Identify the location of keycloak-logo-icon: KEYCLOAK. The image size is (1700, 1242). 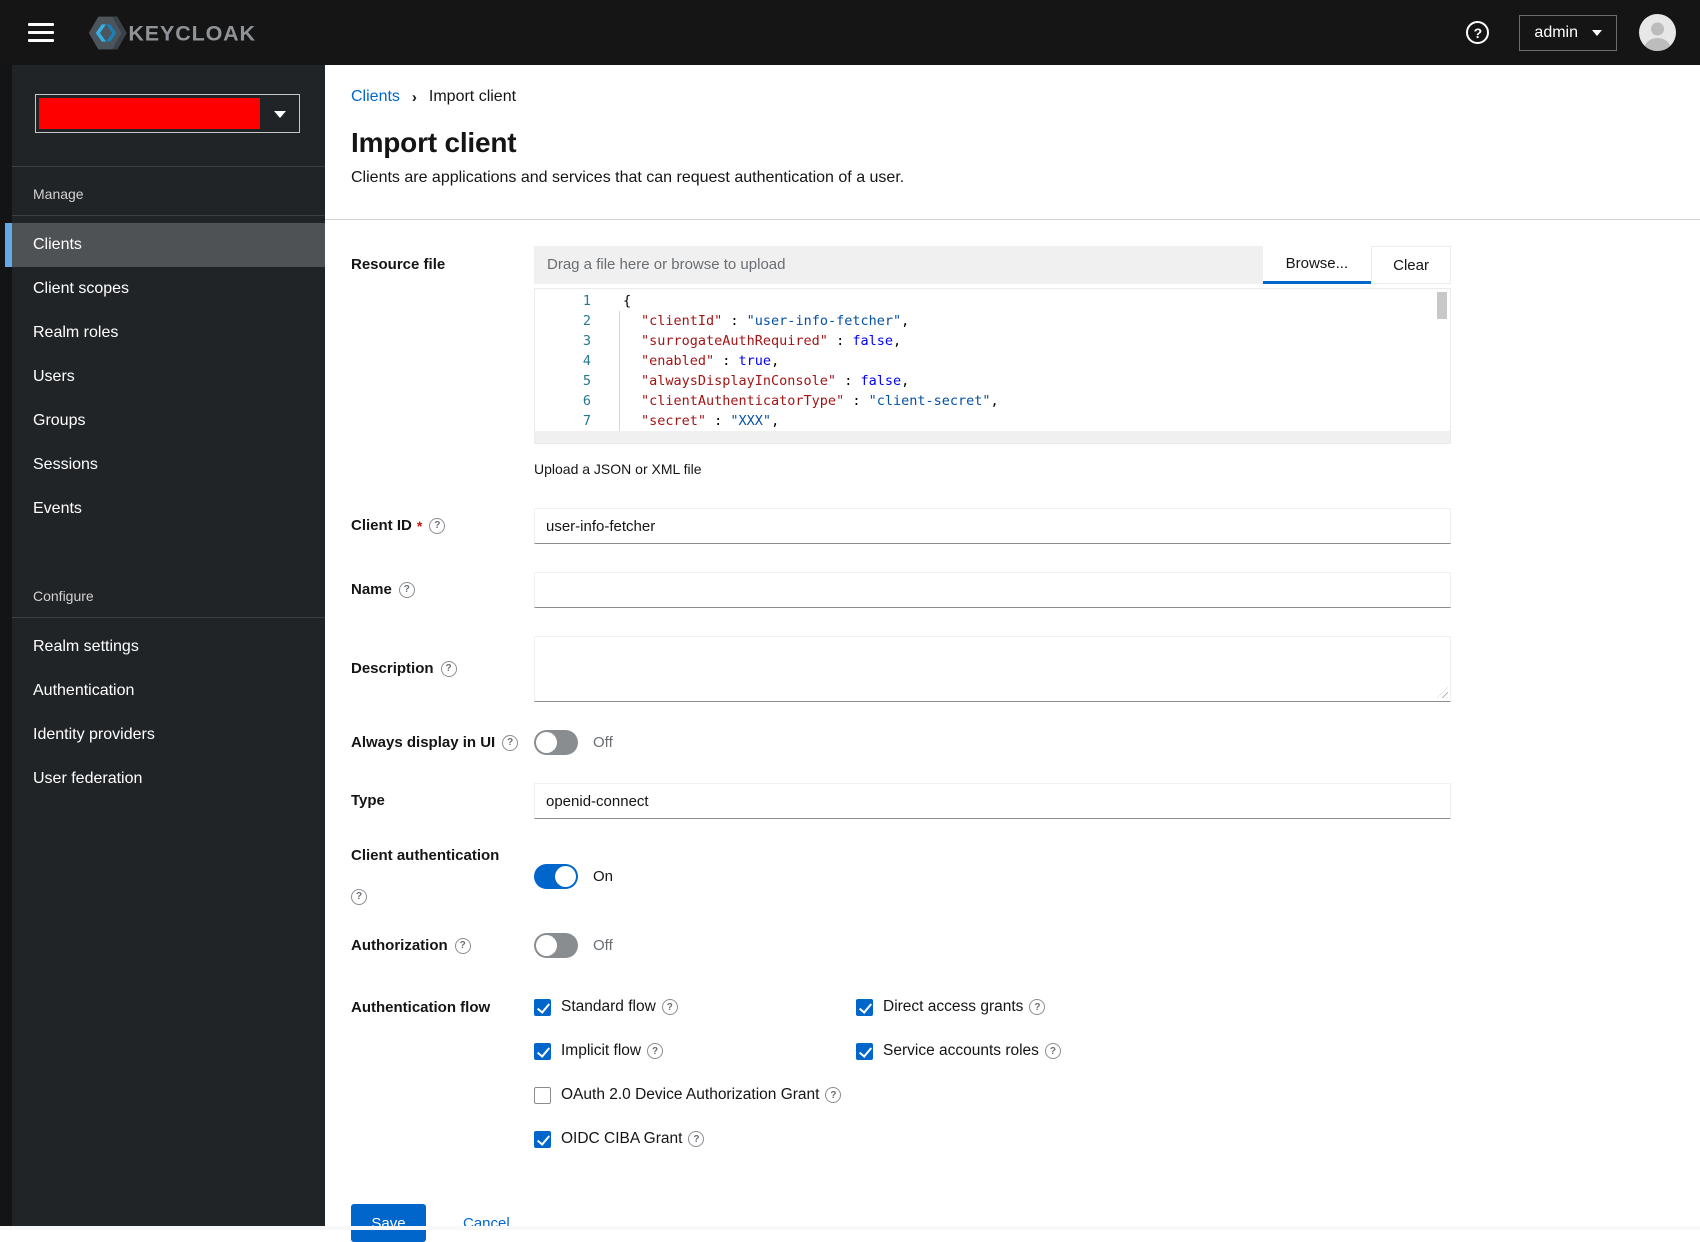
(172, 32).